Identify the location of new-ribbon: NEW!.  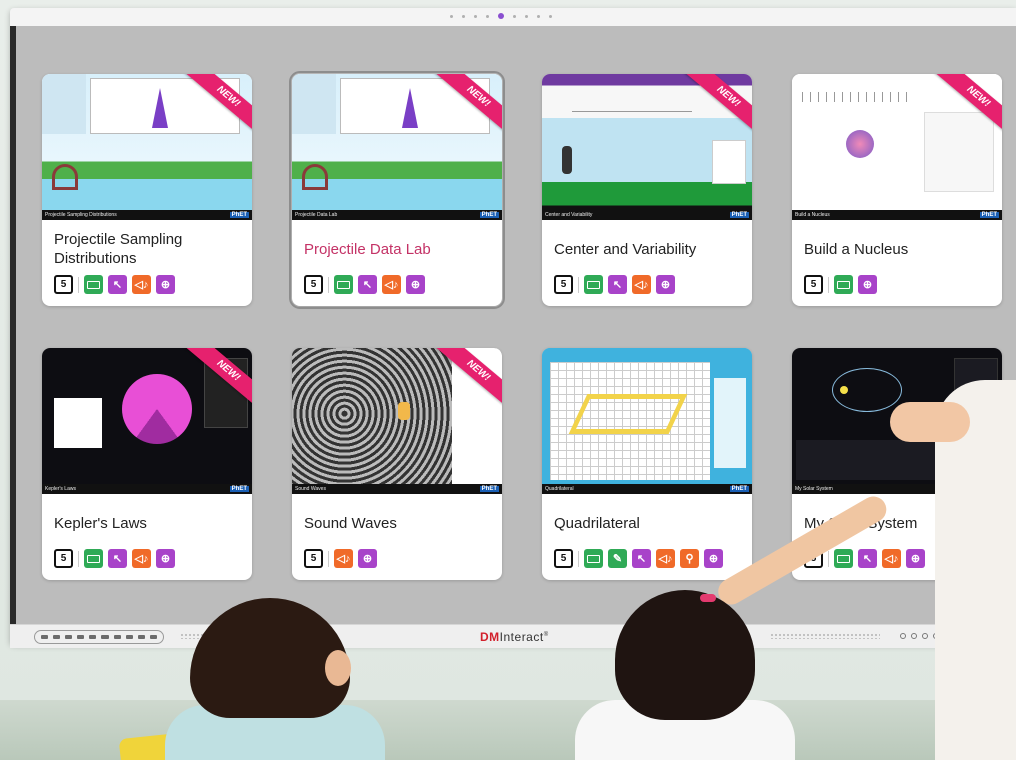
(717, 105).